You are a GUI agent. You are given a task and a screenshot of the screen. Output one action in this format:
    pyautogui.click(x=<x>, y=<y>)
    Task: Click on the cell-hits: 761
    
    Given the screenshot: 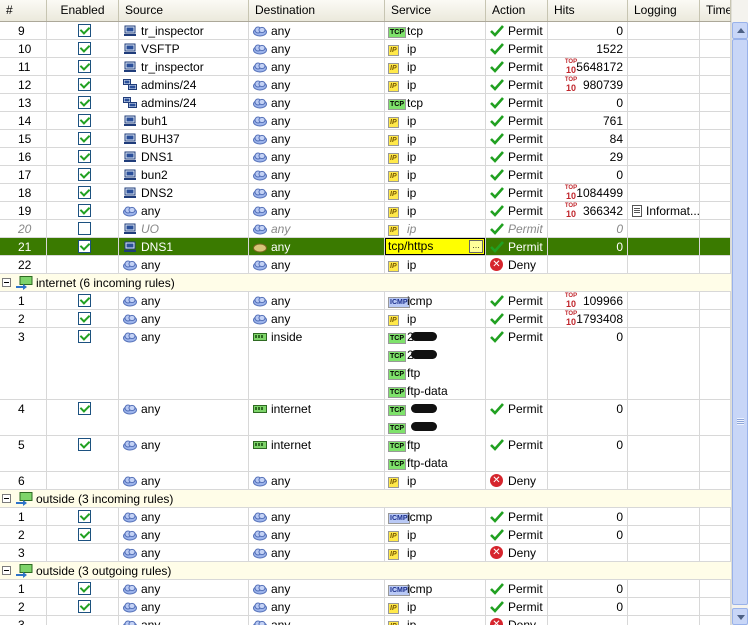 What is the action you would take?
    pyautogui.click(x=588, y=120)
    